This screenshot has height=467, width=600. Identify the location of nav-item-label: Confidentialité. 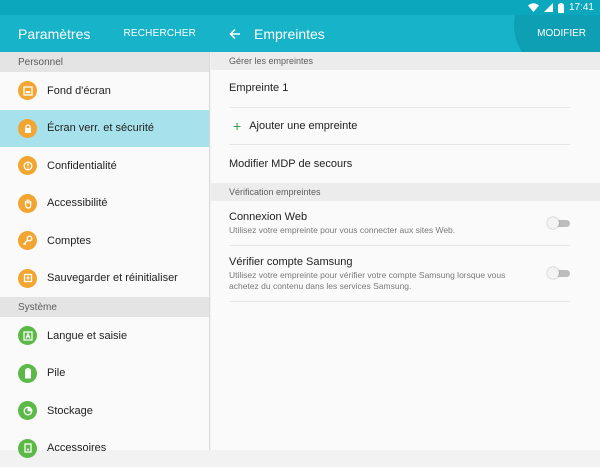
(82, 166).